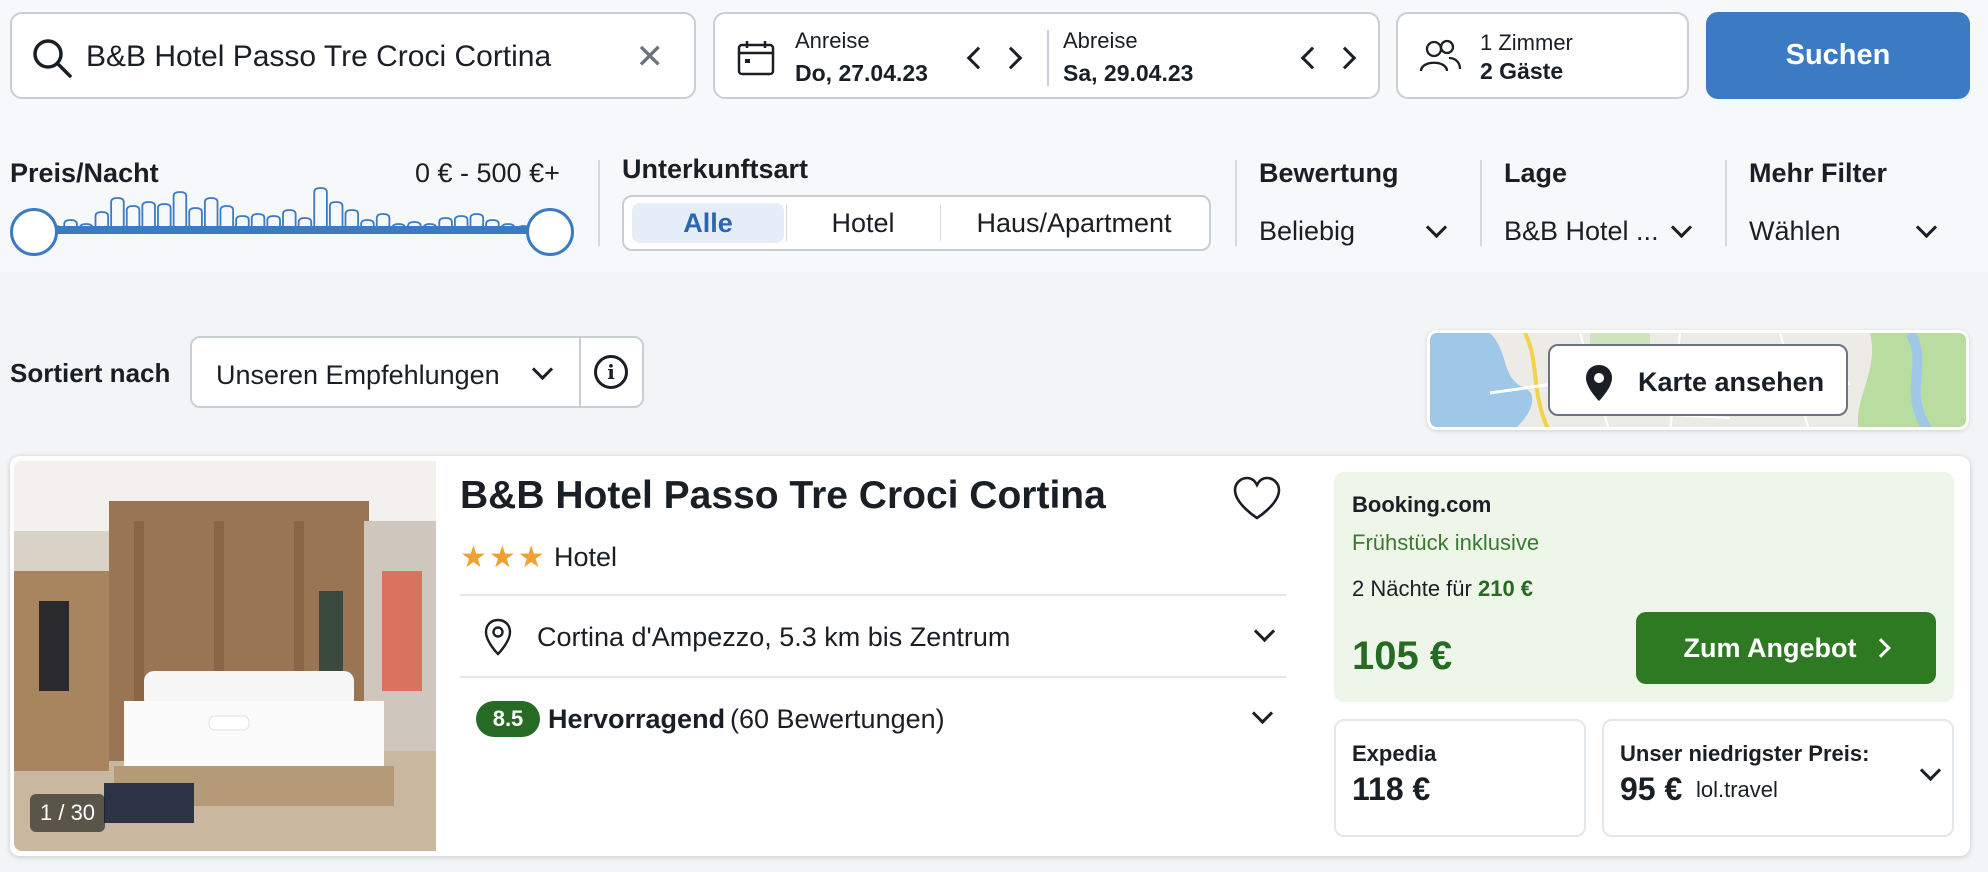 The height and width of the screenshot is (872, 1988). What do you see at coordinates (1651, 789) in the screenshot?
I see `lowest-price-value: 95 €` at bounding box center [1651, 789].